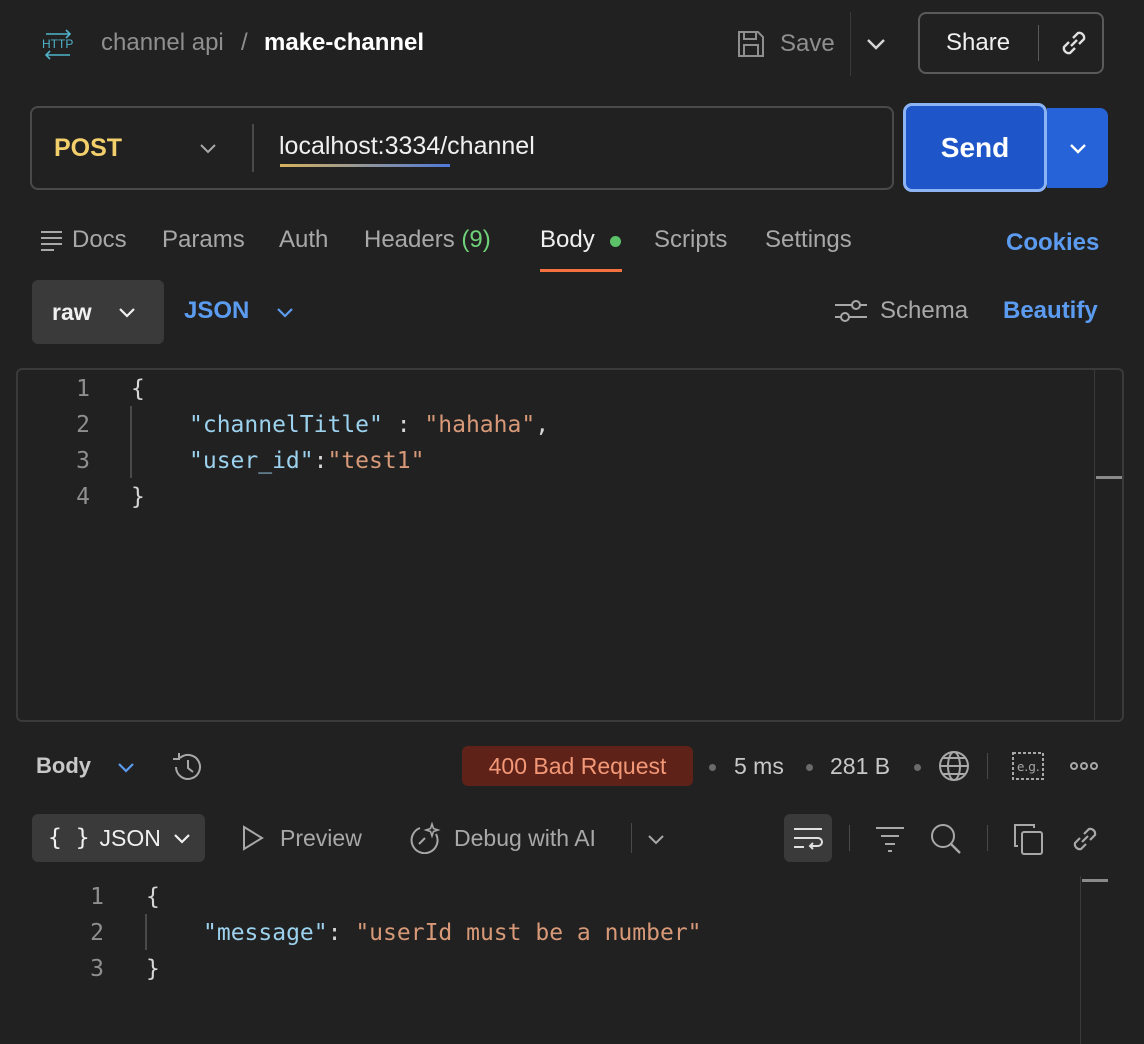  I want to click on send-options-button, so click(1077, 148).